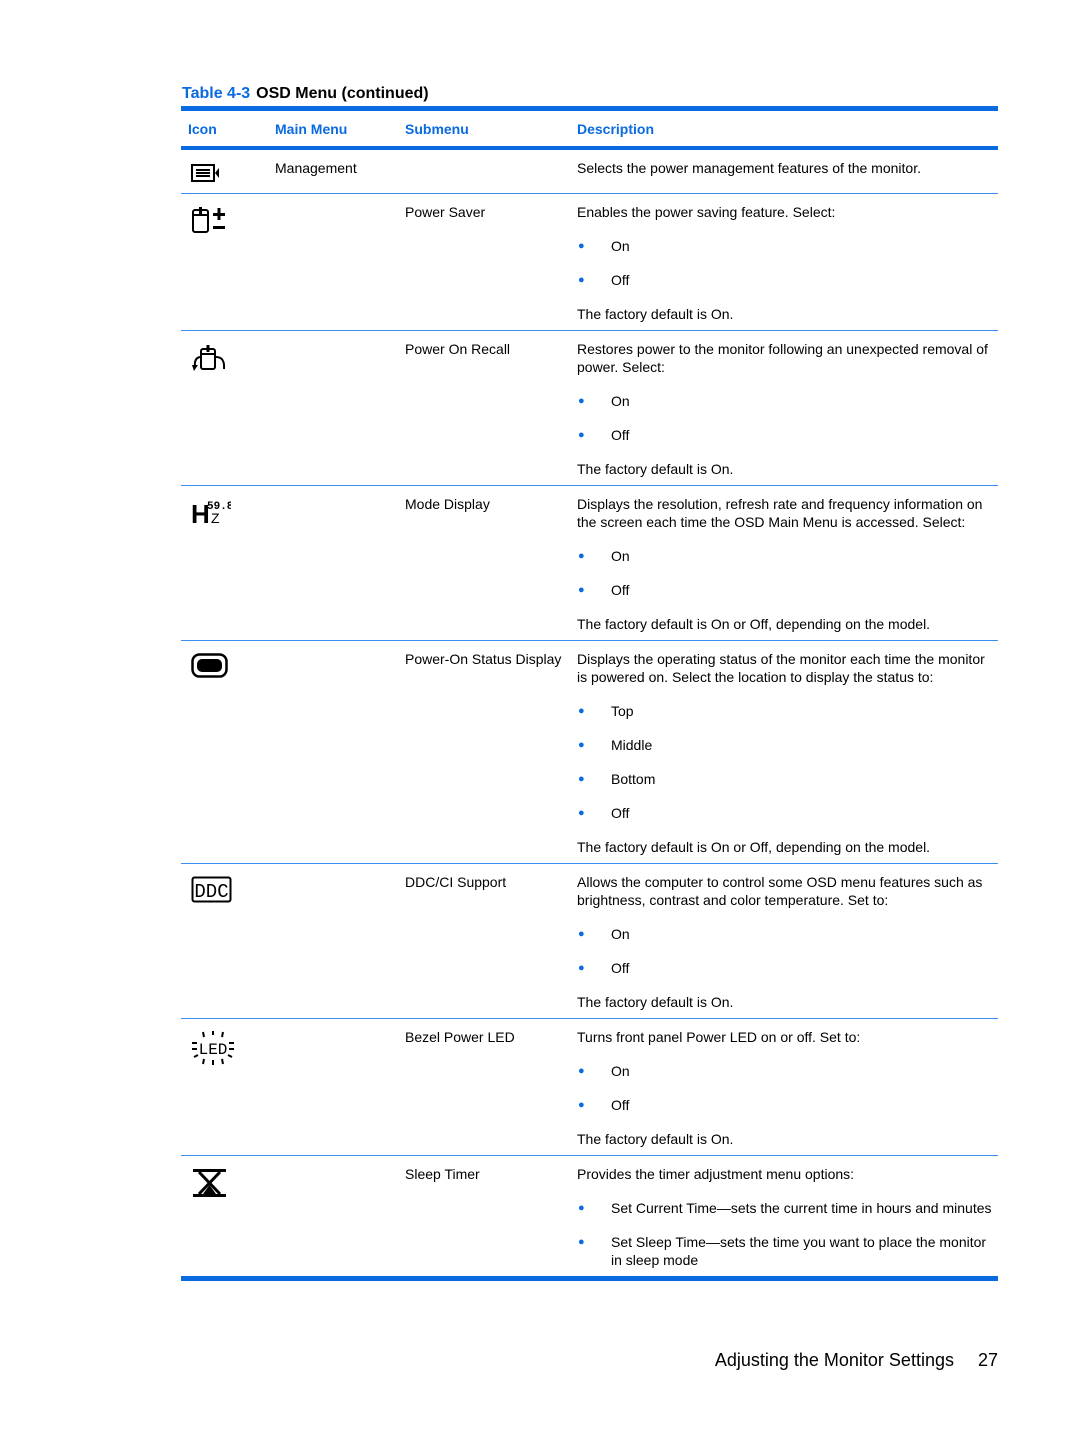 This screenshot has width=1080, height=1437. Describe the element at coordinates (445, 212) in the screenshot. I see `submenu-cell: Power Saver` at that location.